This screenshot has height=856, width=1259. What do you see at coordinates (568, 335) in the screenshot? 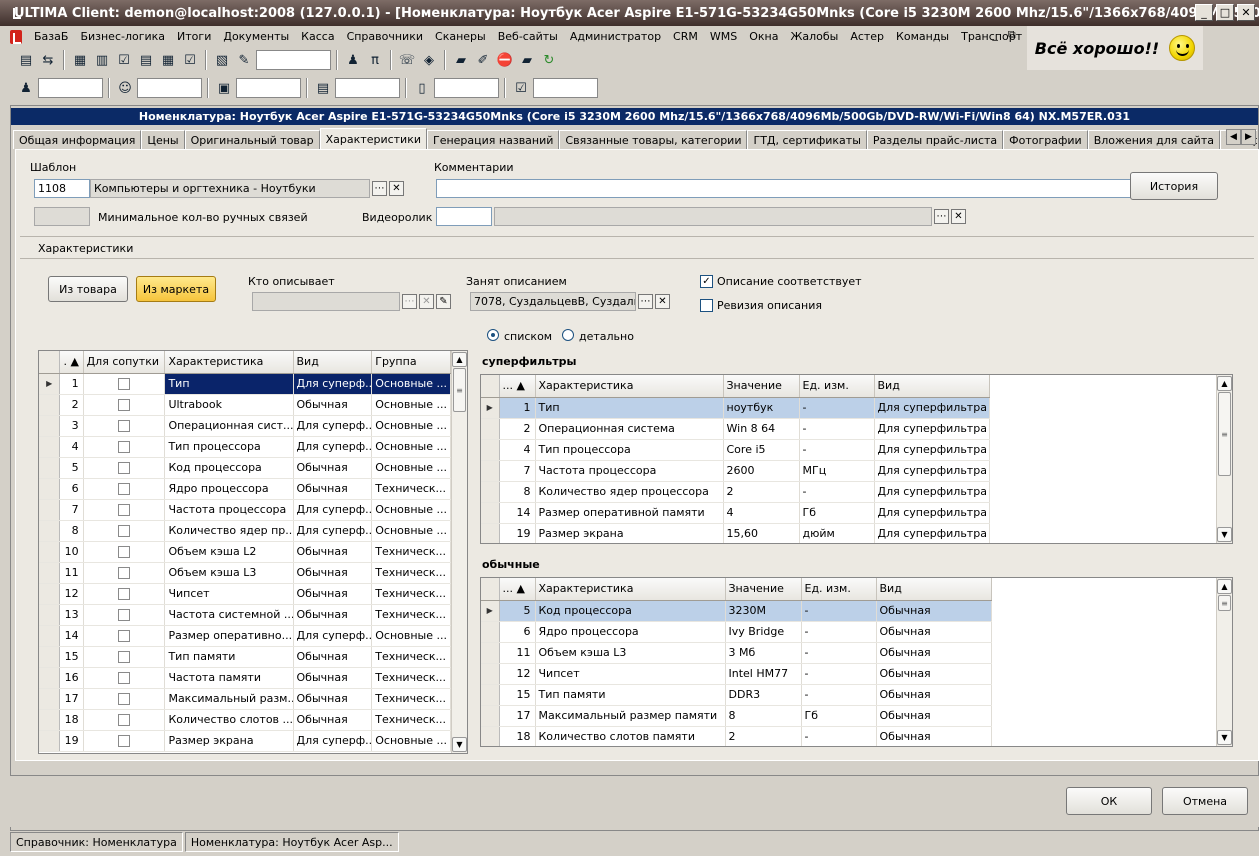
I see `view-detail-radio` at bounding box center [568, 335].